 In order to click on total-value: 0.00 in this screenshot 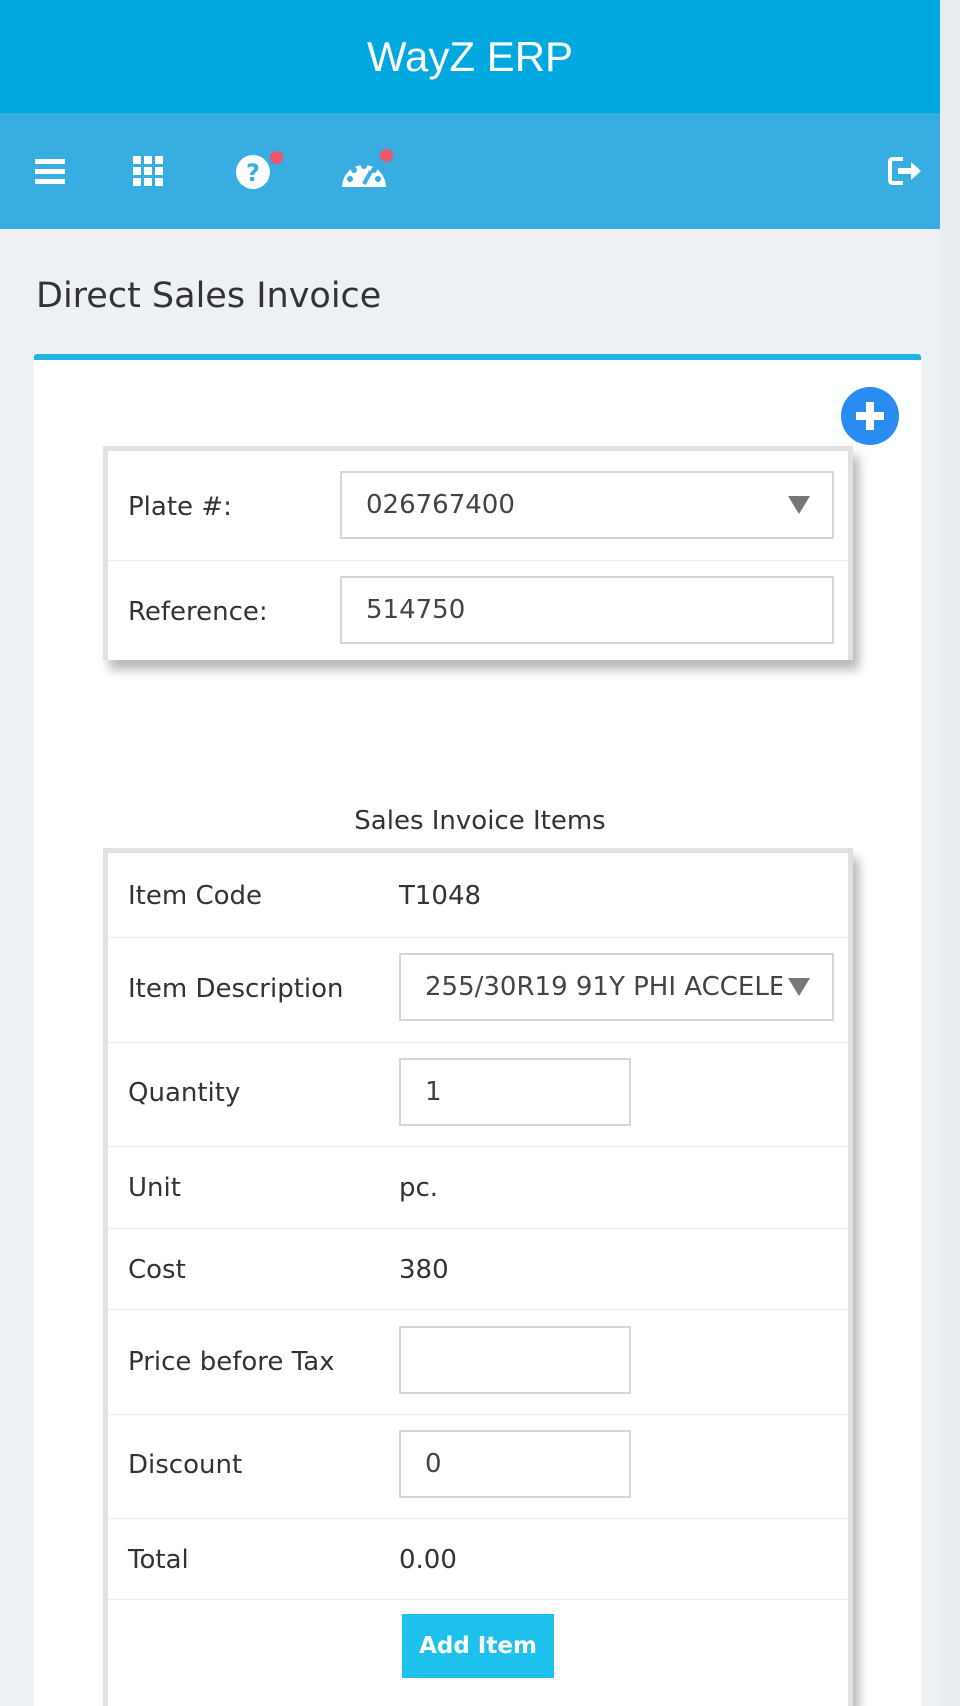, I will do `click(428, 1560)`.